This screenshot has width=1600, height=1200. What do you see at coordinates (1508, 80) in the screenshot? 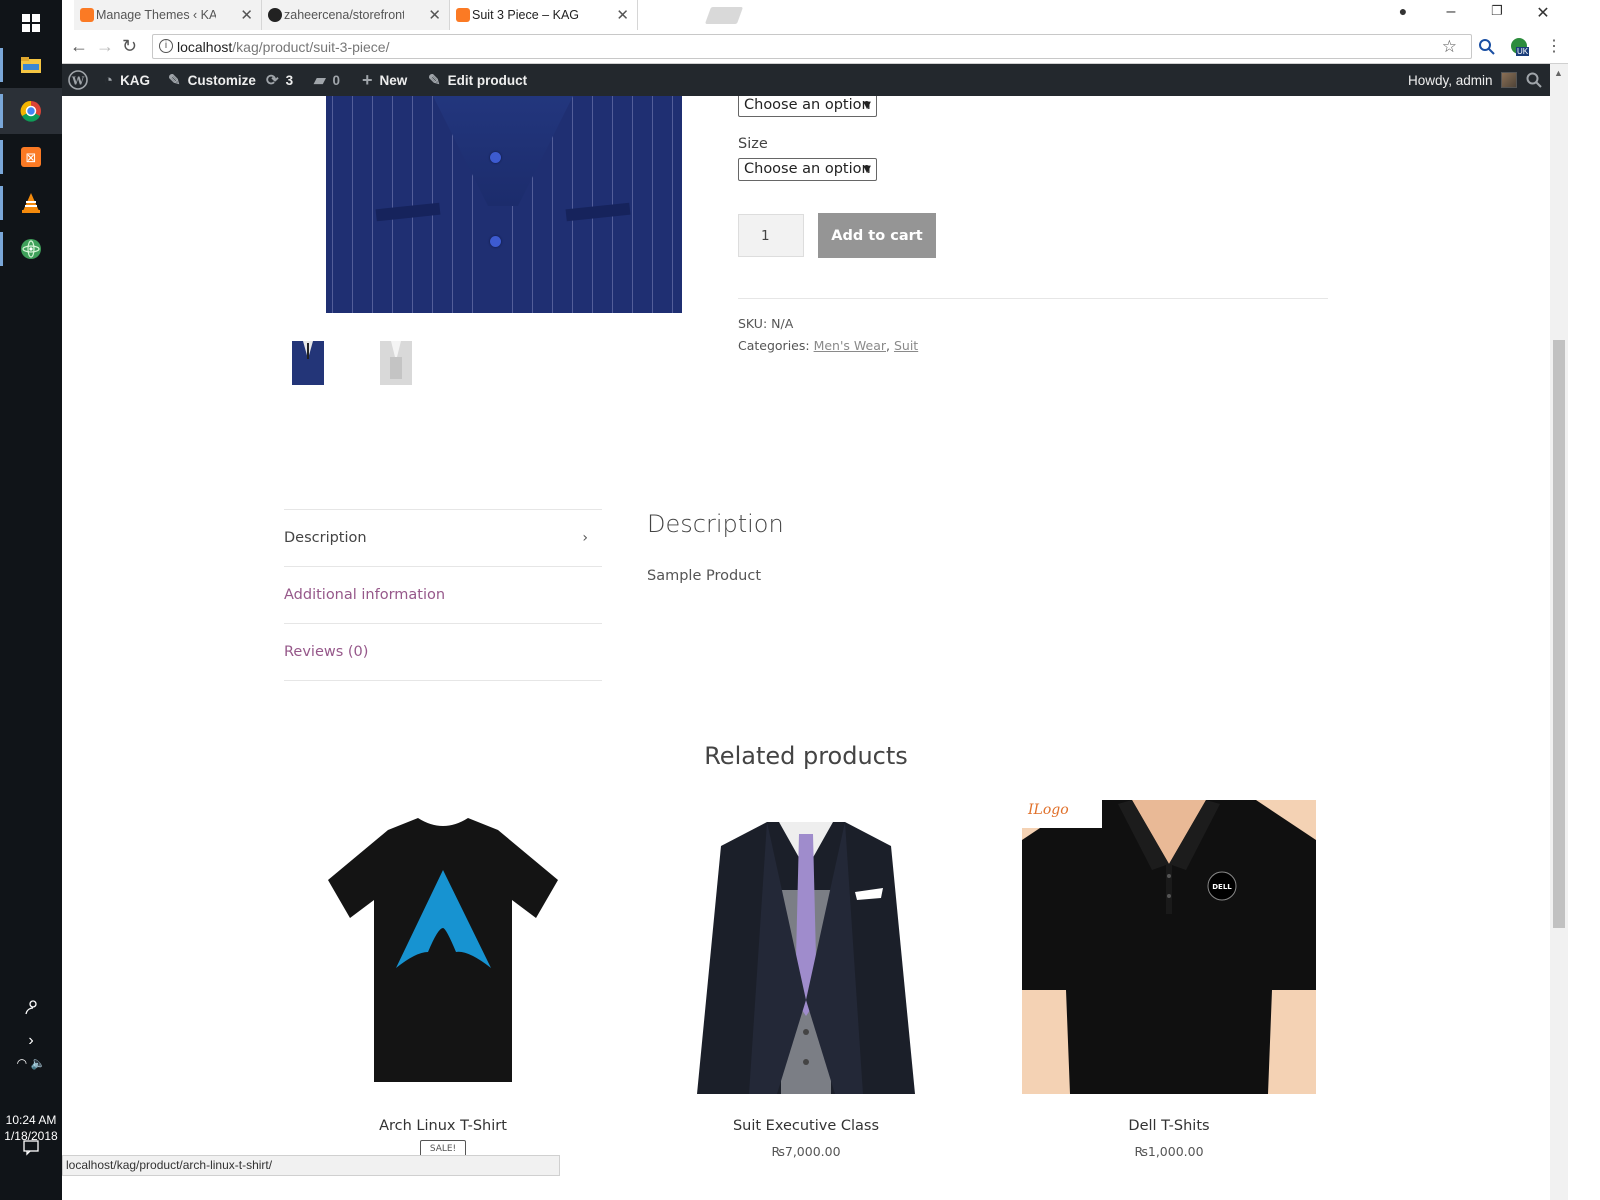
I see `avatar` at bounding box center [1508, 80].